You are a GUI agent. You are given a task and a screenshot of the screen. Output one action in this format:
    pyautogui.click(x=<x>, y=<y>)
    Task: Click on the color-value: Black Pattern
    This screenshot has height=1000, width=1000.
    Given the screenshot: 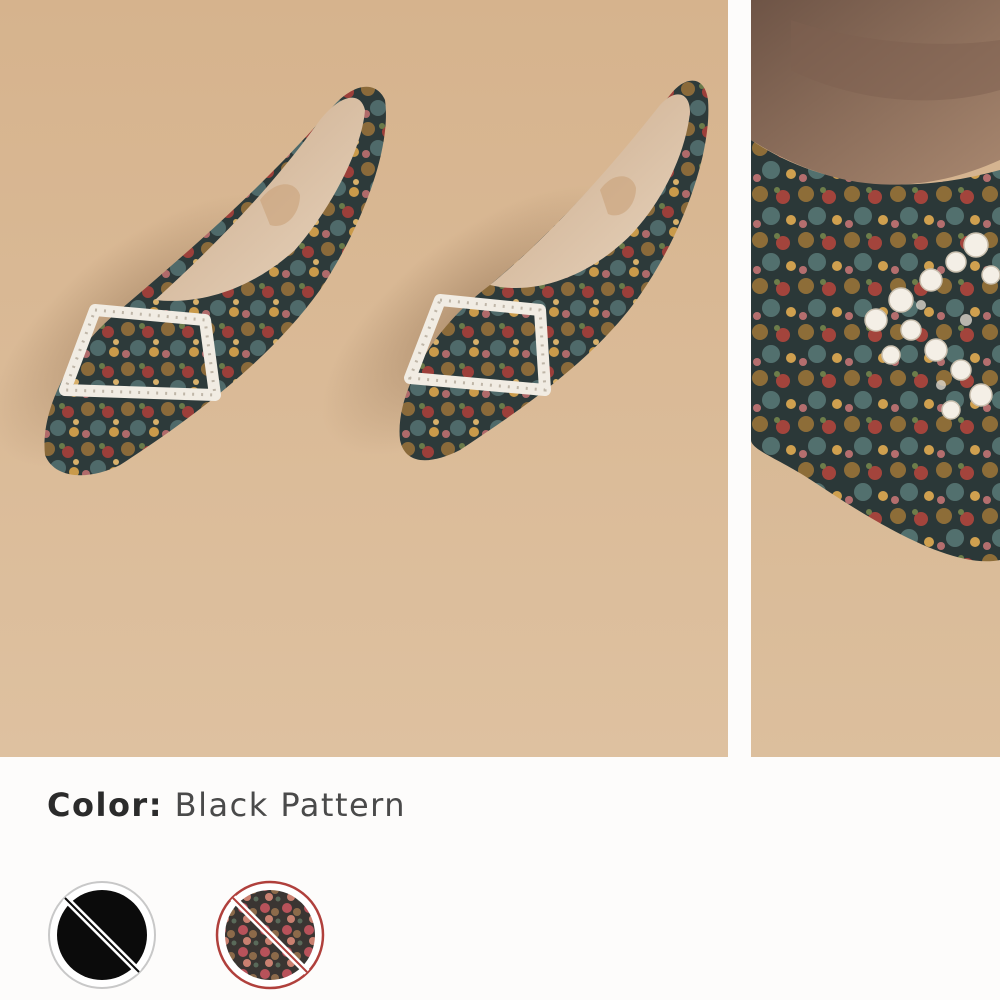 What is the action you would take?
    pyautogui.click(x=290, y=805)
    